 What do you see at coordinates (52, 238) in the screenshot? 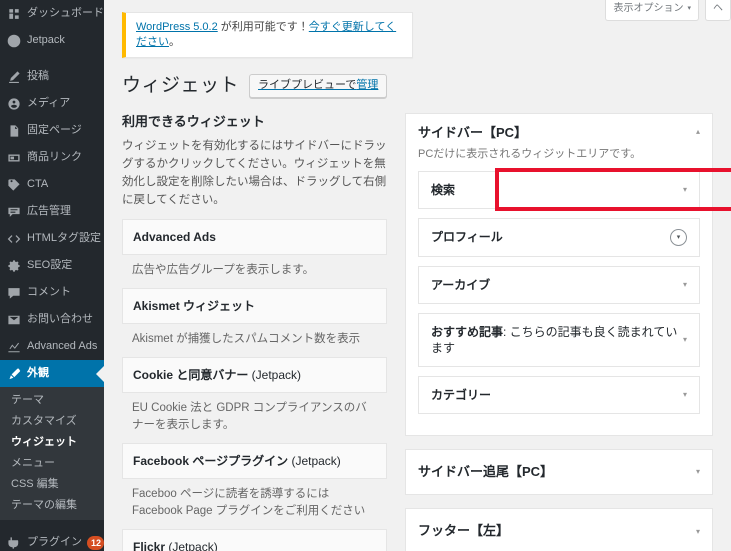
I see `sidebar-item-htmlタグ設定: HTMLタグ設定` at bounding box center [52, 238].